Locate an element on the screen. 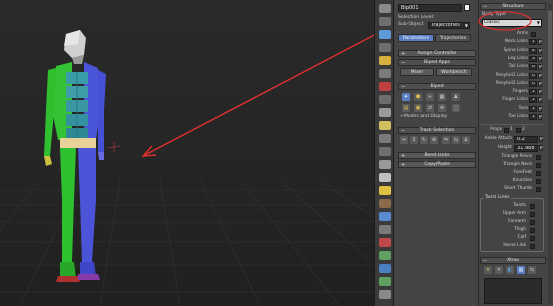 This screenshot has height=306, width=553. create-xtra-icon: ✦ is located at coordinates (488, 270).